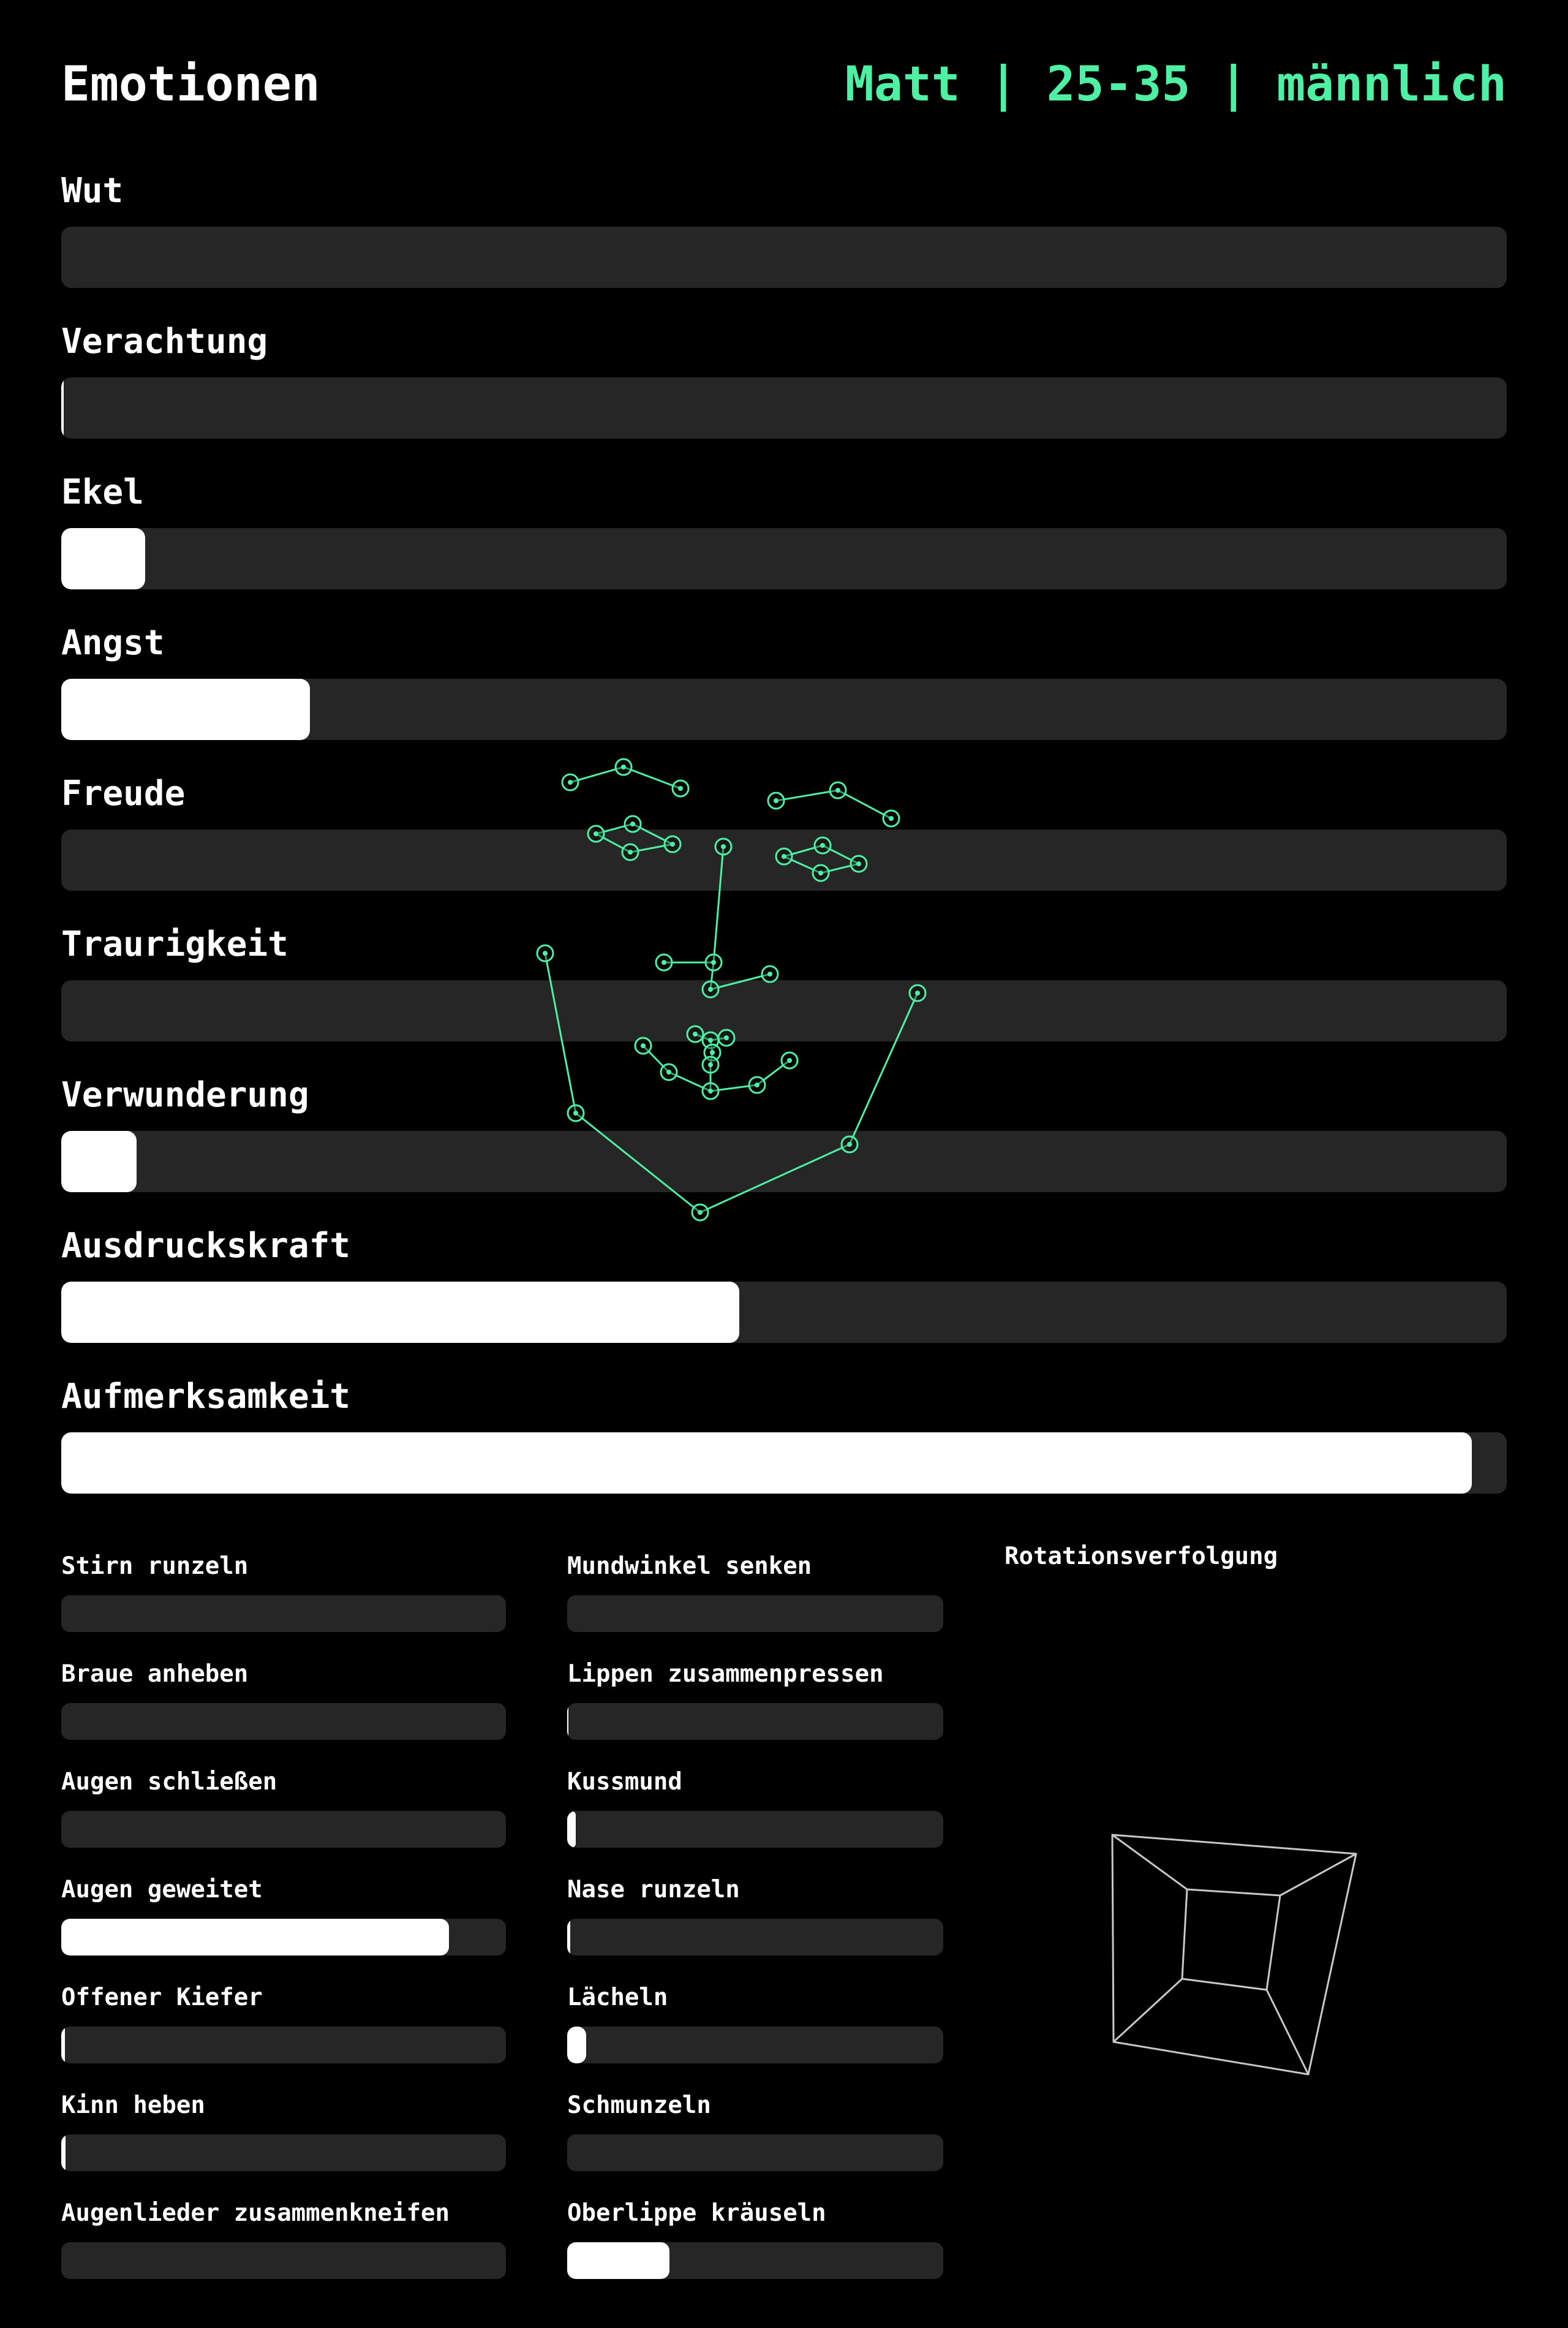  I want to click on action-unit-nase-runzeln: Nase runzeln, so click(755, 1926).